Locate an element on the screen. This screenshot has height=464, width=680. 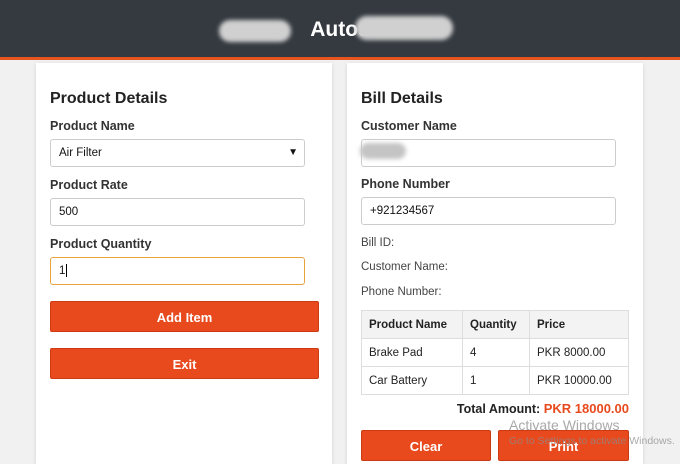
column-header-product-name: Product Name is located at coordinates (412, 324).